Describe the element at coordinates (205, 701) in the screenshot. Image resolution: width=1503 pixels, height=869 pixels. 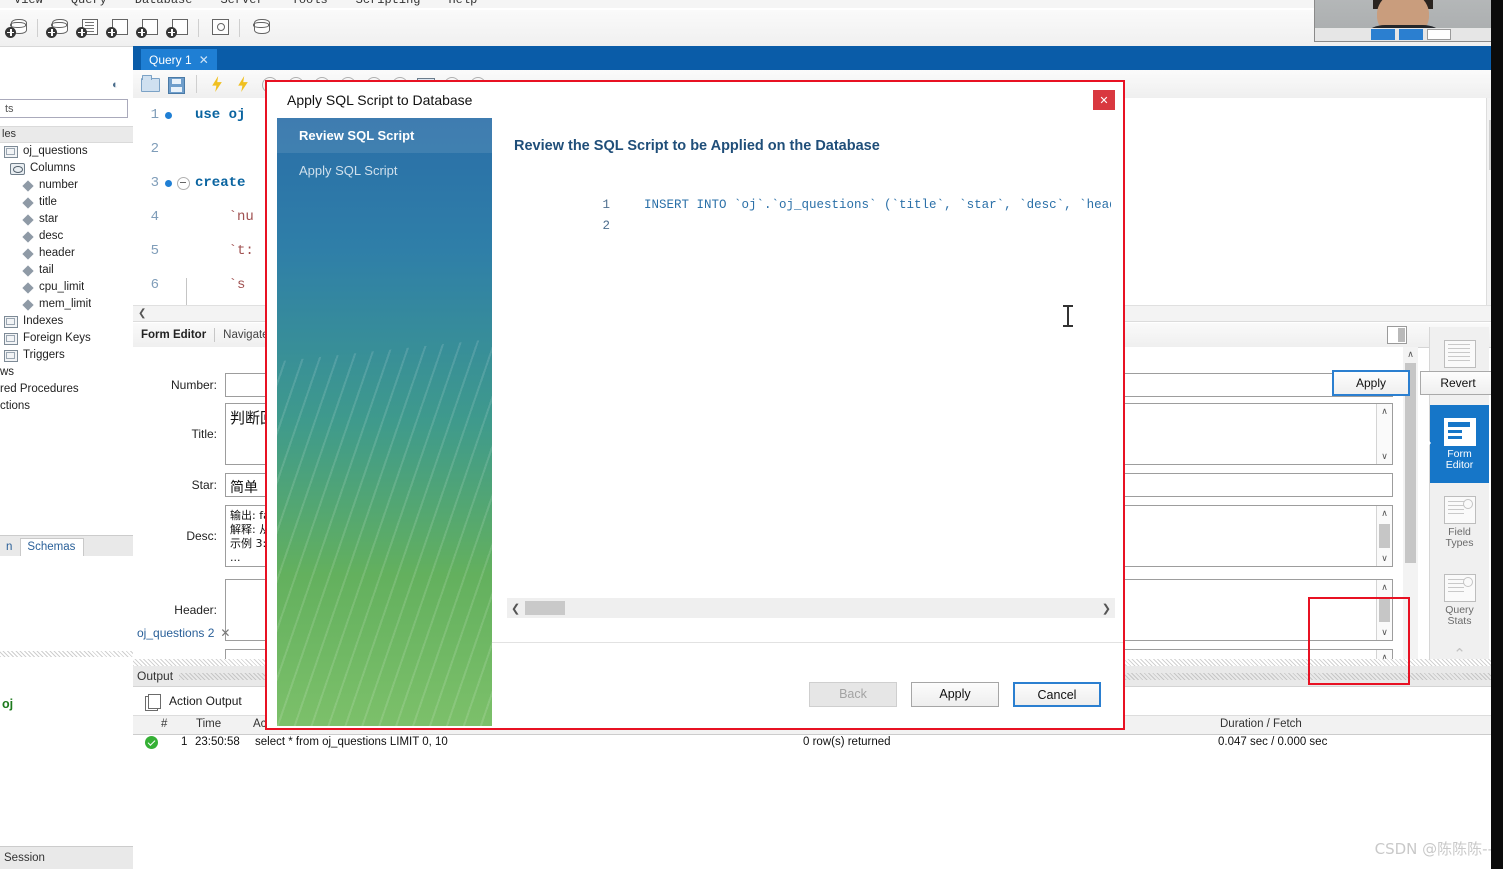
I see `action-output-label: Action Output` at that location.